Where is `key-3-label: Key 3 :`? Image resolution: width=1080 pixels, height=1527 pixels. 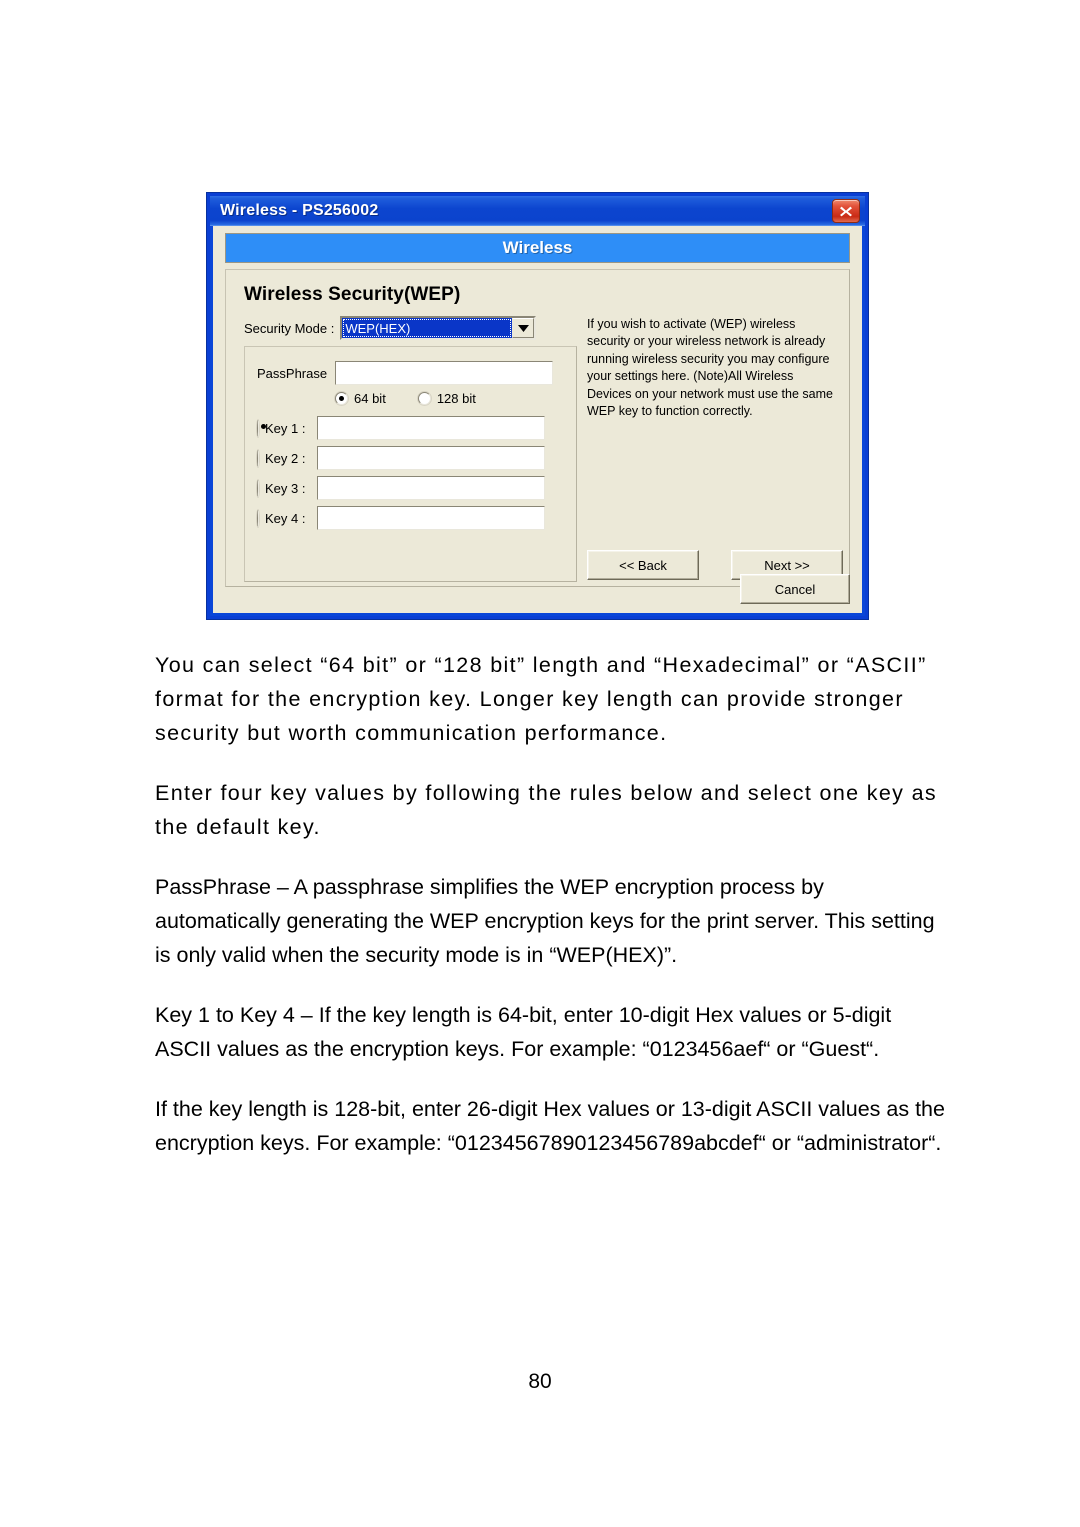 key-3-label: Key 3 : is located at coordinates (285, 488).